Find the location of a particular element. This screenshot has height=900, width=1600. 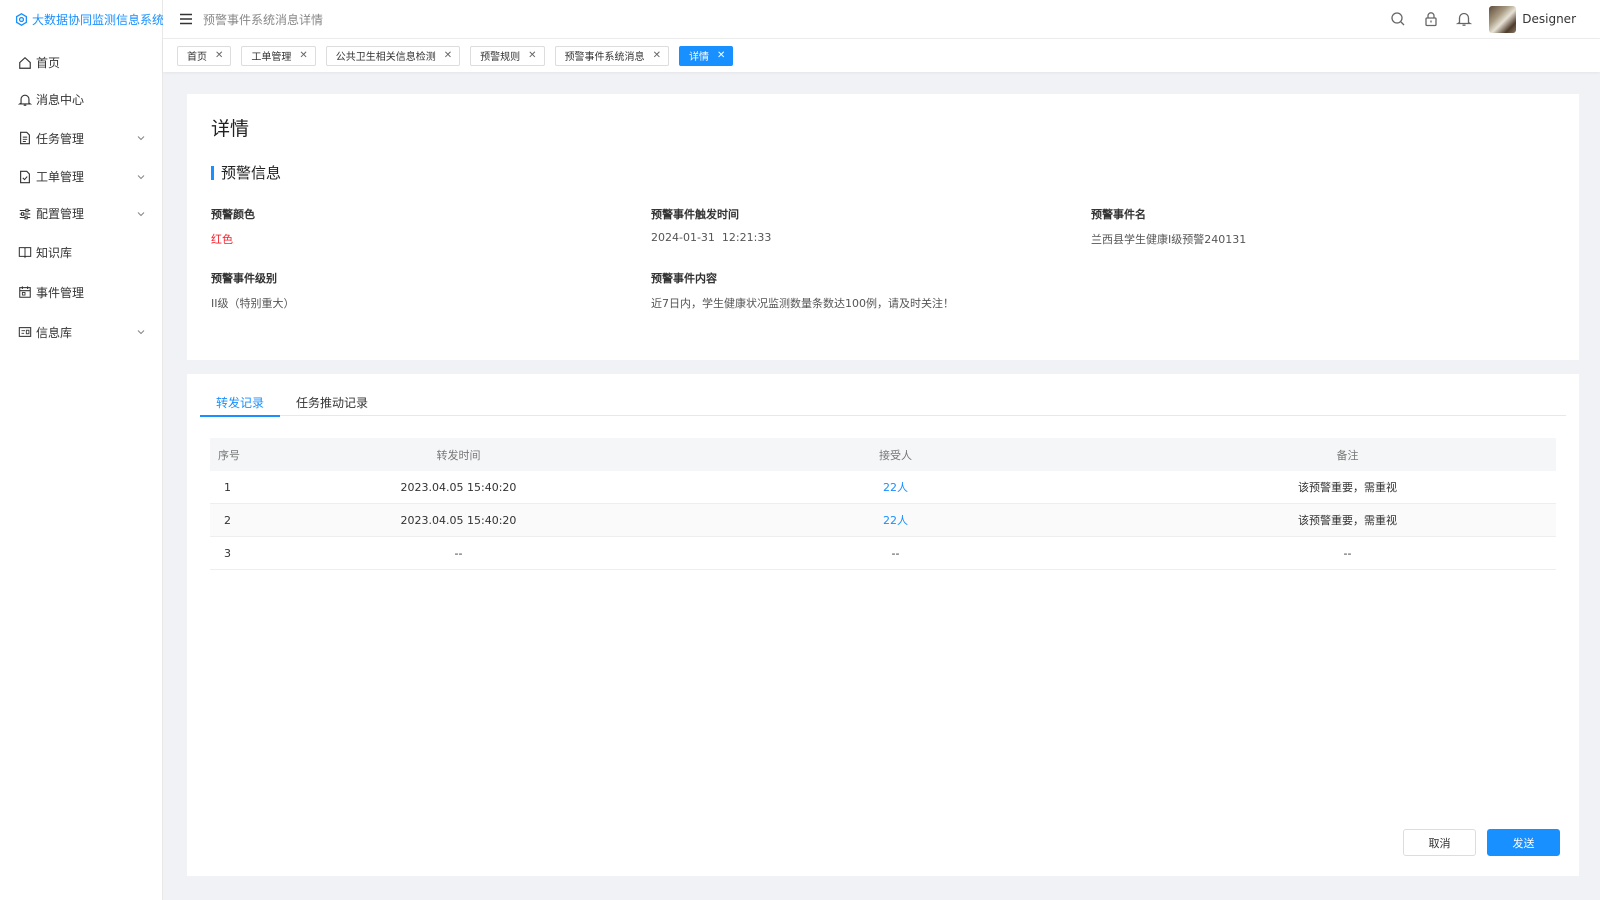

search-icon is located at coordinates (1398, 19).